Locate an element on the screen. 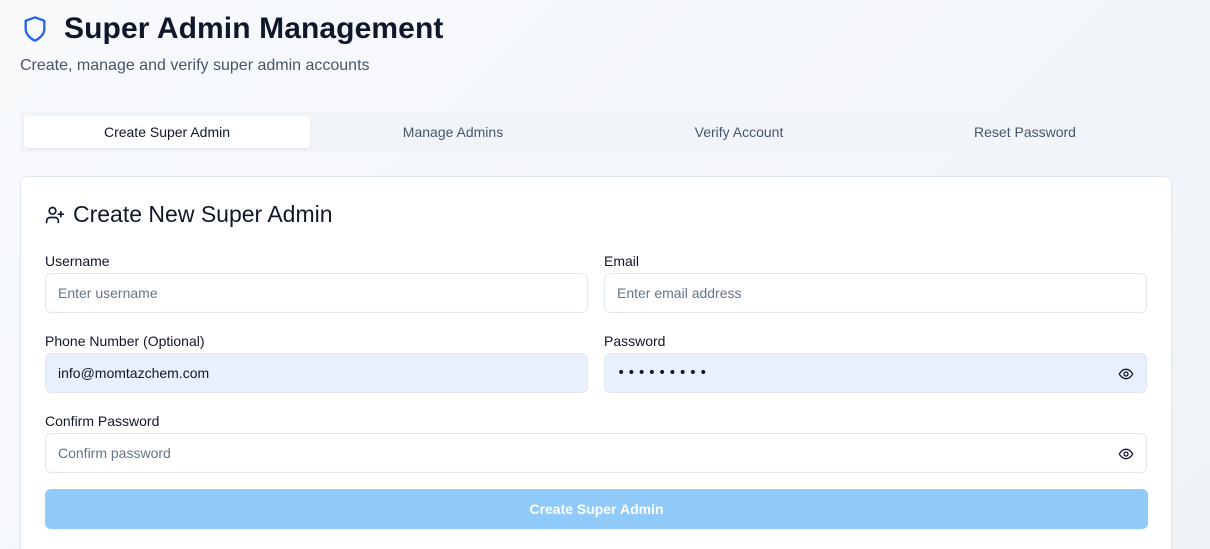 Image resolution: width=1210 pixels, height=549 pixels. shield-icon is located at coordinates (35, 29).